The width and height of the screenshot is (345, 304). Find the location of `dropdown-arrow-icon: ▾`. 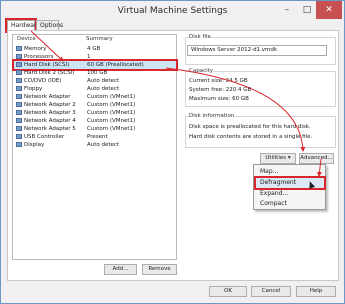

dropdown-arrow-icon: ▾ is located at coordinates (289, 158).